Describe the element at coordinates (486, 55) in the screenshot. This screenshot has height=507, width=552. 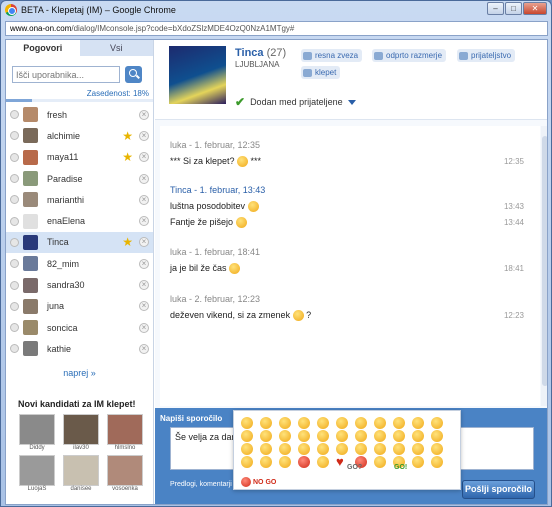
I see `friendship-button: prijateljstvo` at that location.